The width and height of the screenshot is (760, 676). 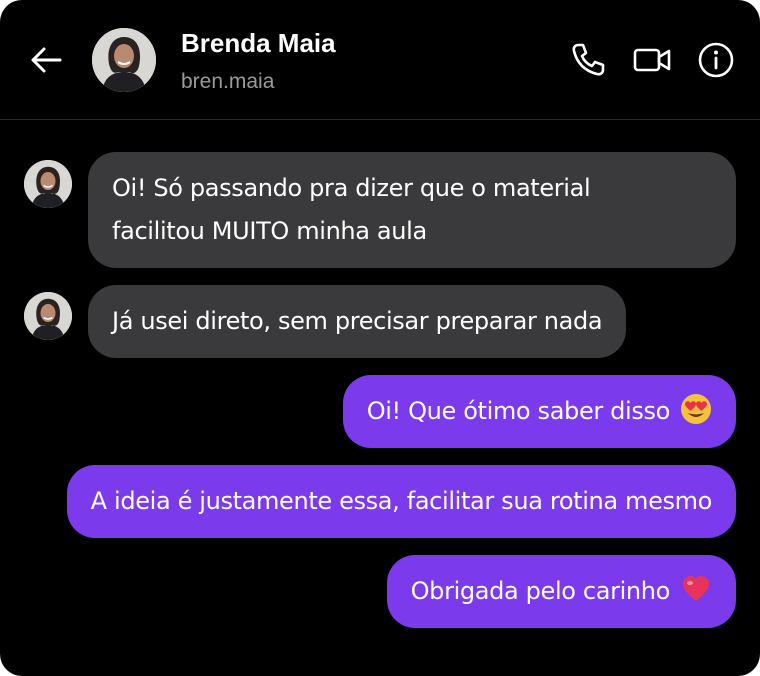 I want to click on heart-emoji-icon, so click(x=696, y=588).